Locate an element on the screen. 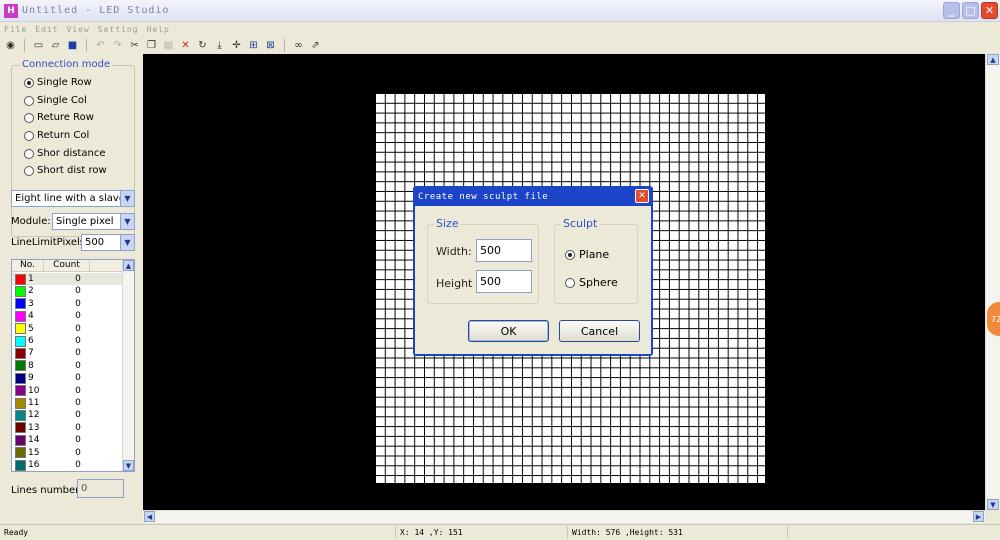  maximize-button: □ is located at coordinates (970, 10).